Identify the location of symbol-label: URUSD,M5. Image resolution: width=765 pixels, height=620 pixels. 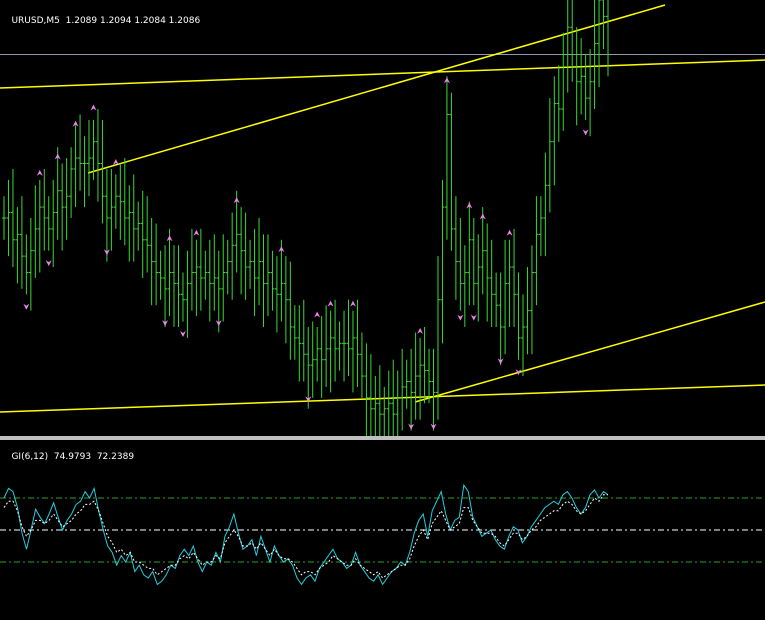
(35, 21).